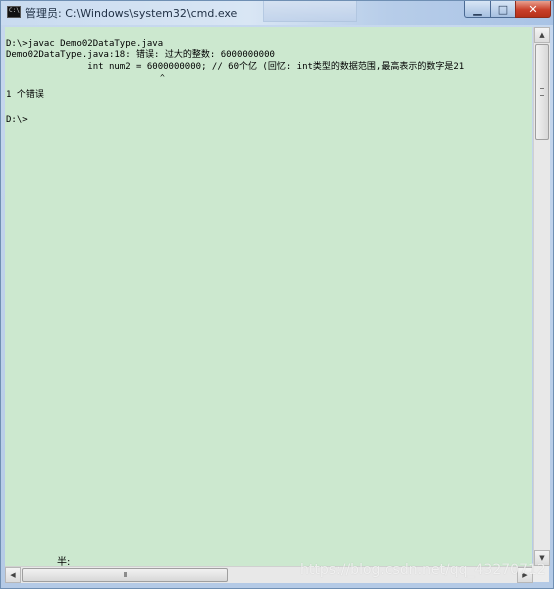  Describe the element at coordinates (542, 35) in the screenshot. I see `scroll-up-arrow-icon: ▲` at that location.